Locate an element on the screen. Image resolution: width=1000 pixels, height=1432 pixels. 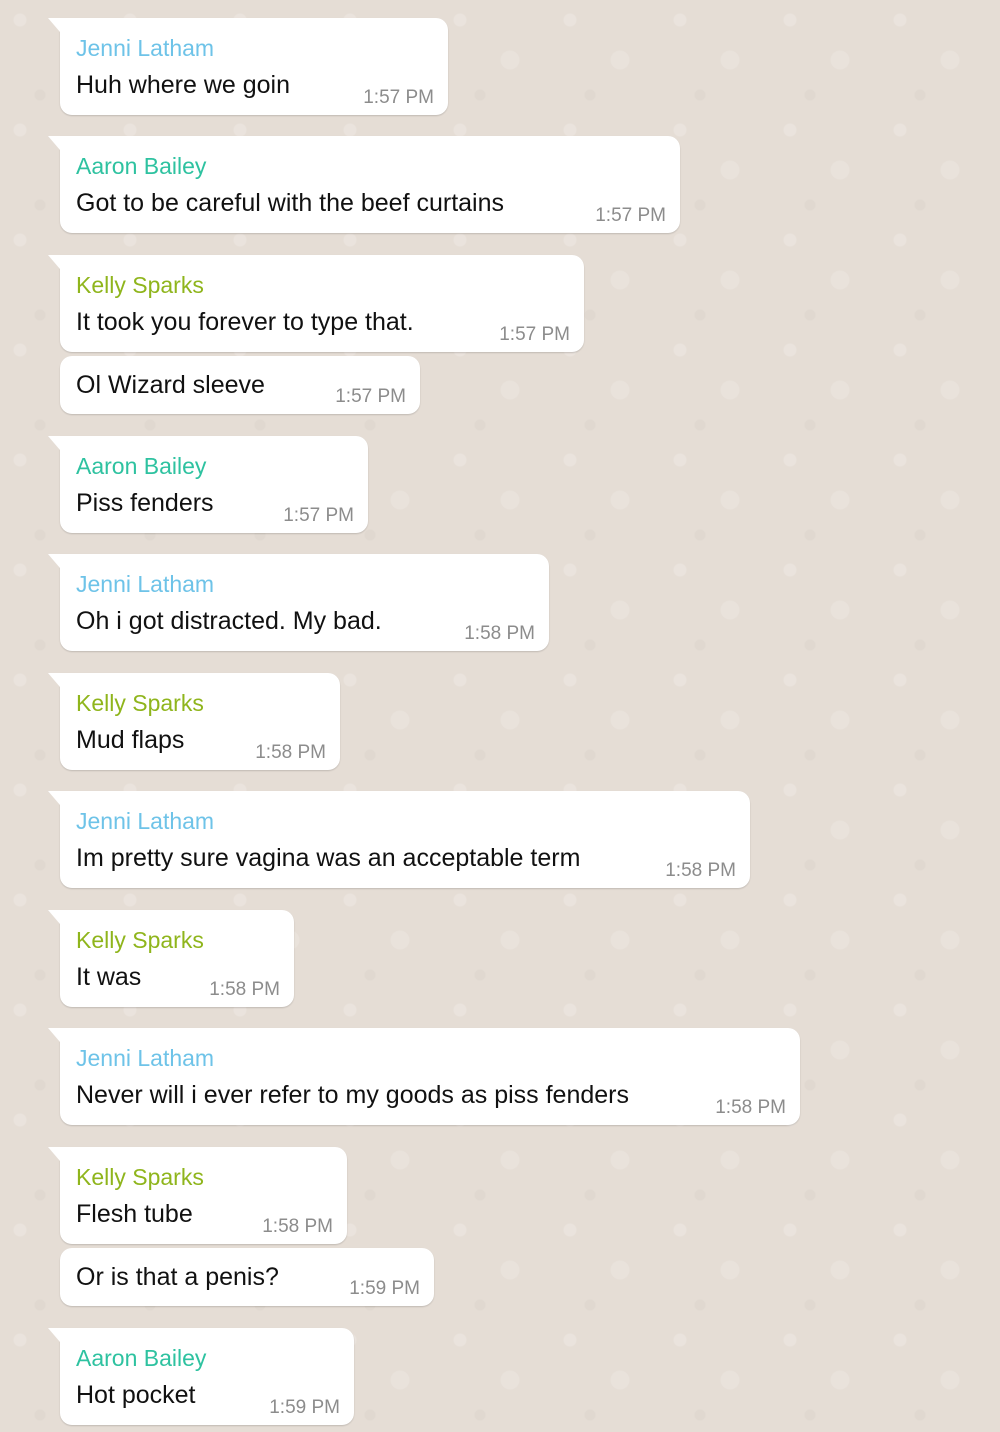
message-text: Piss fenders is located at coordinates (145, 503).